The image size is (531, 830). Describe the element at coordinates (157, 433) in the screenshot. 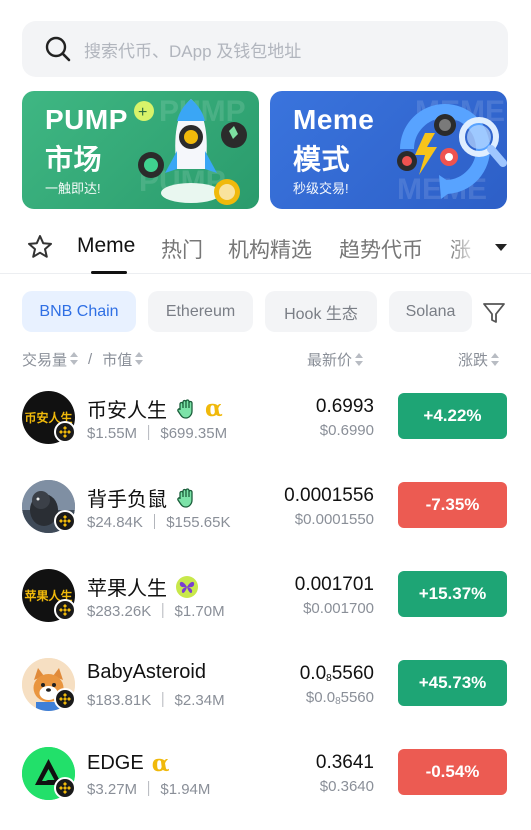

I see `token-volume-mcap: $1.55M ｜ $699.35M` at that location.